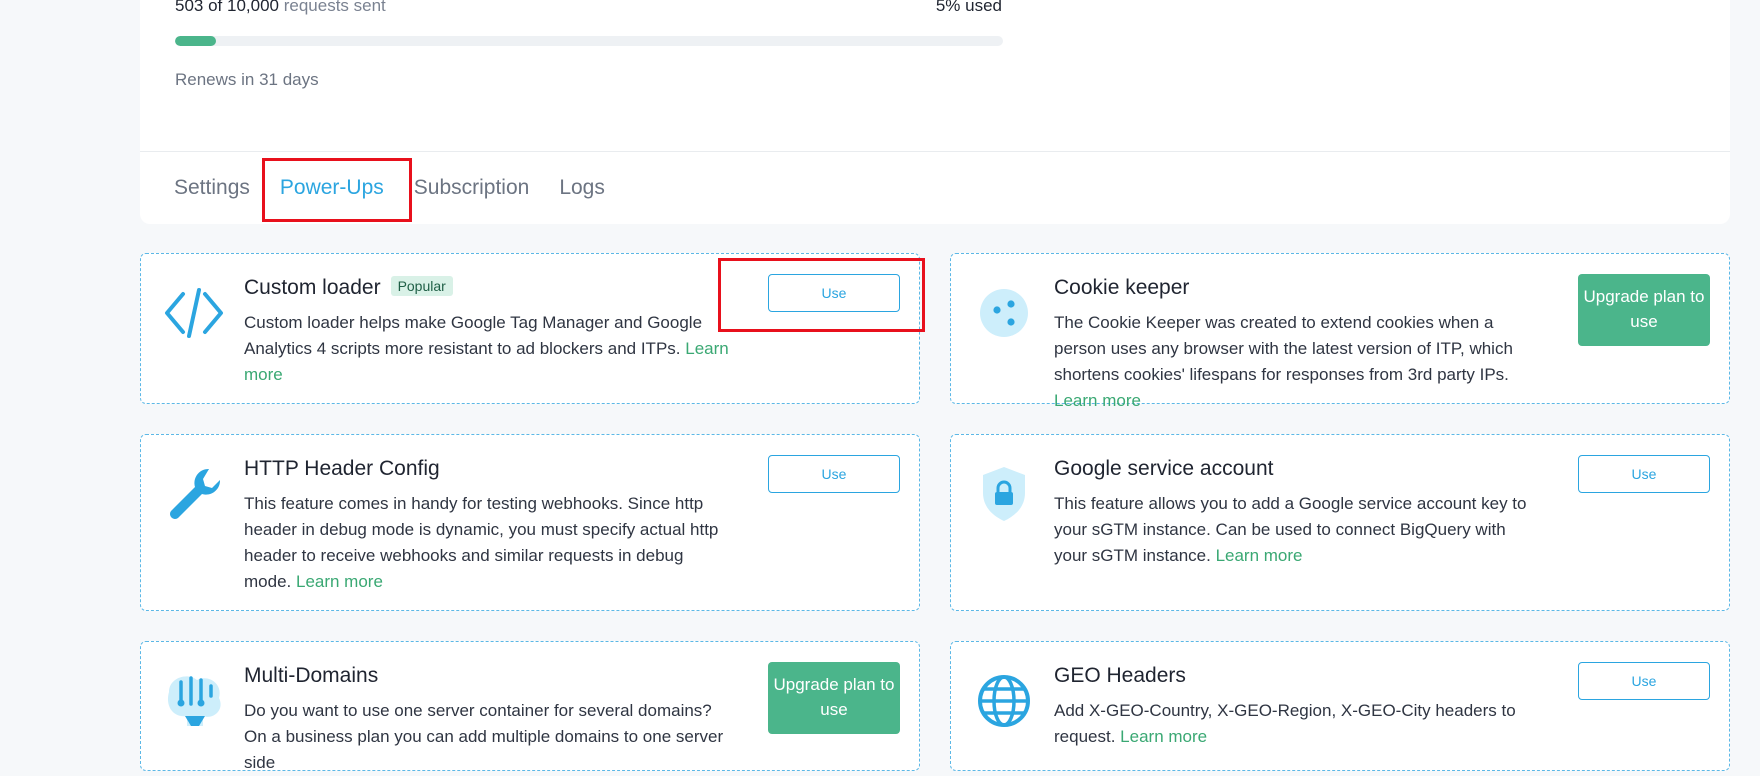  I want to click on card-title: Google service account, so click(1164, 468).